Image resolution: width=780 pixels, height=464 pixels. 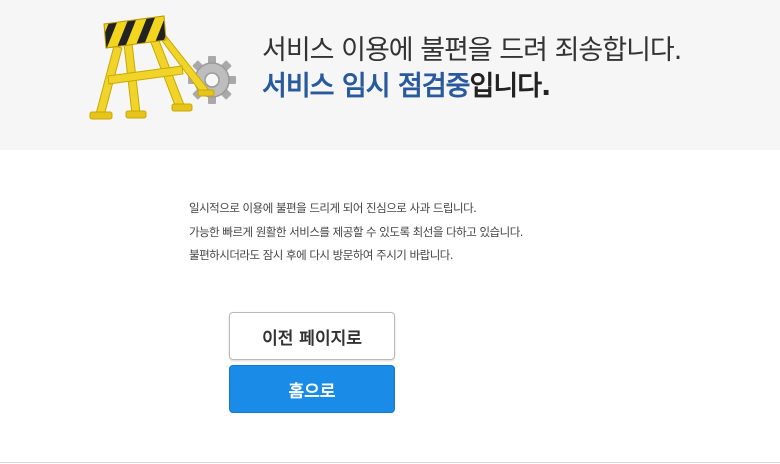 I want to click on construction-barrier-icon, so click(x=162, y=67).